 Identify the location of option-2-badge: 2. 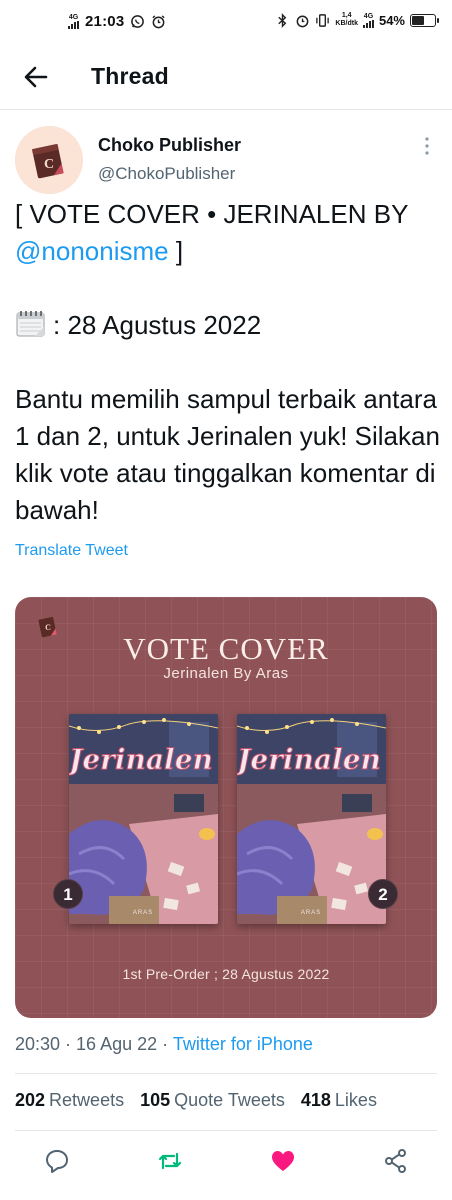
(383, 894).